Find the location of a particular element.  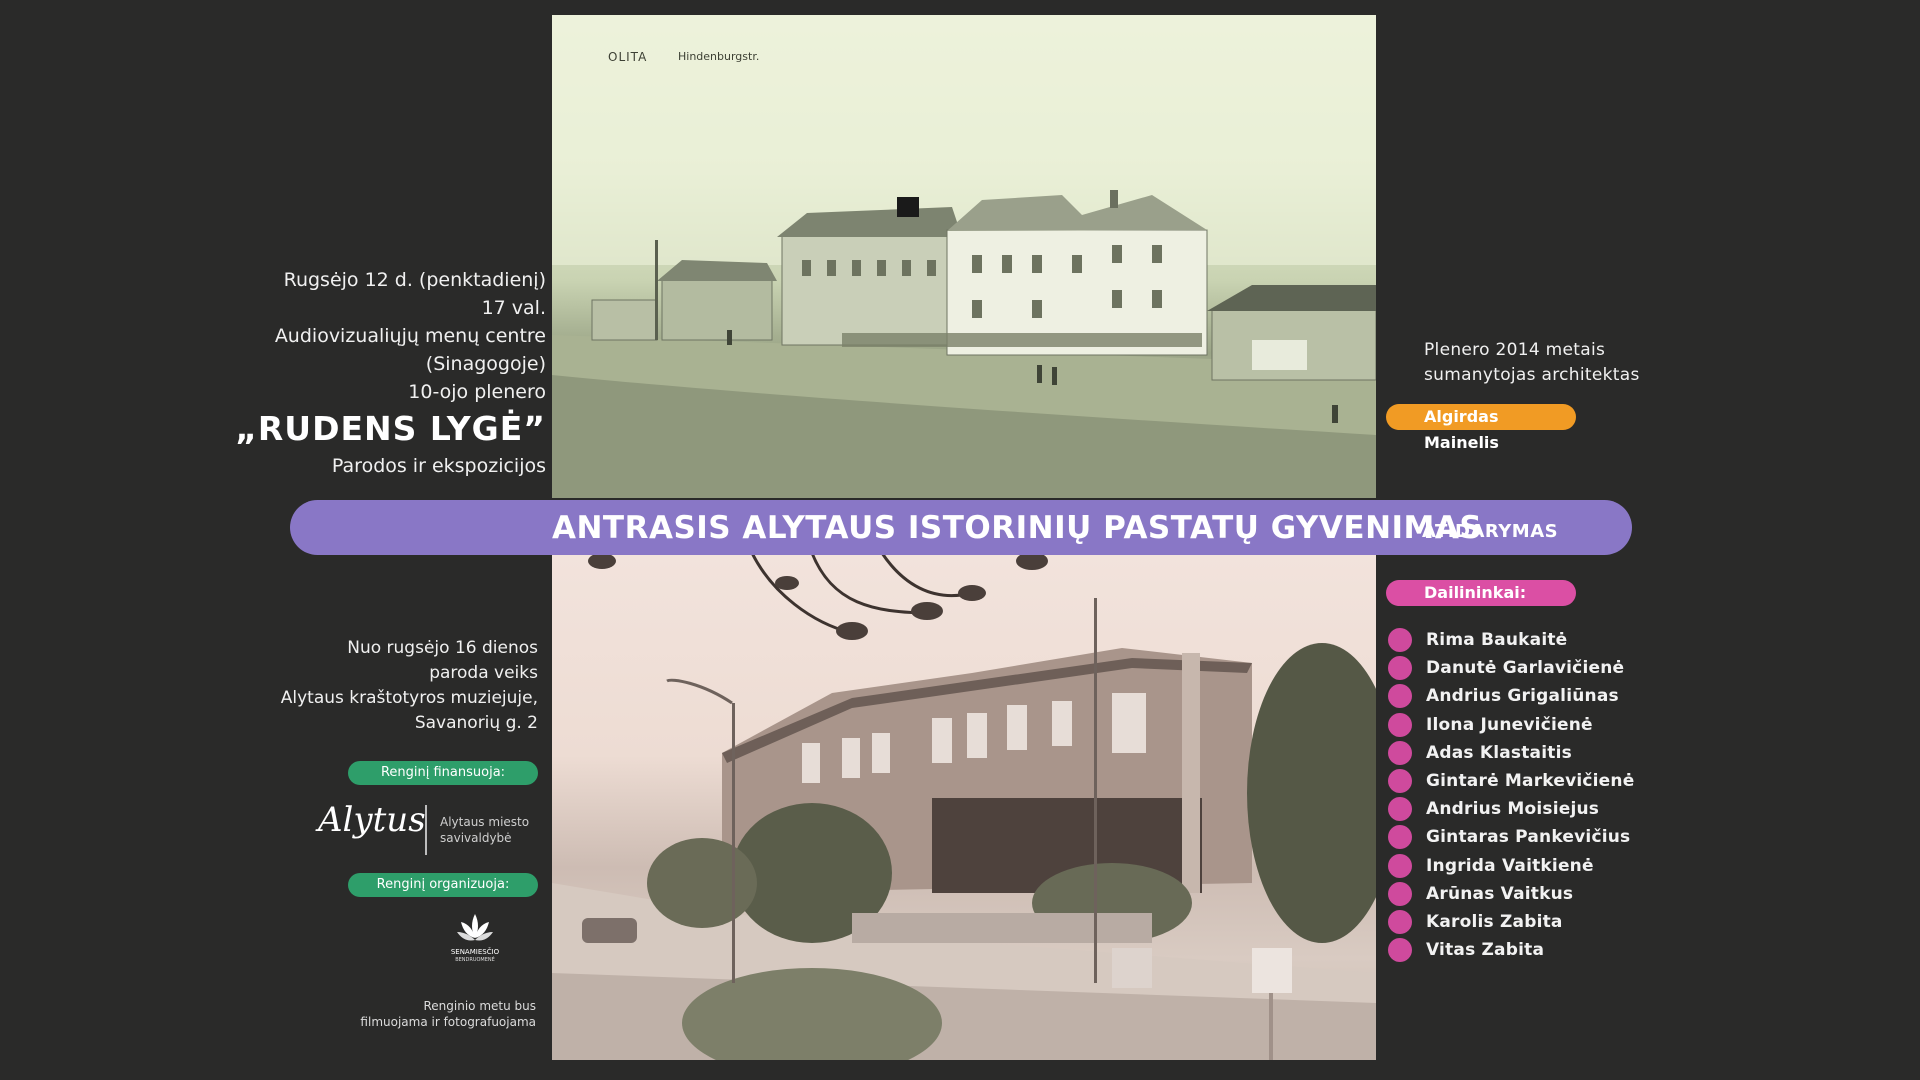

event-time: 17 val. is located at coordinates (513, 308).